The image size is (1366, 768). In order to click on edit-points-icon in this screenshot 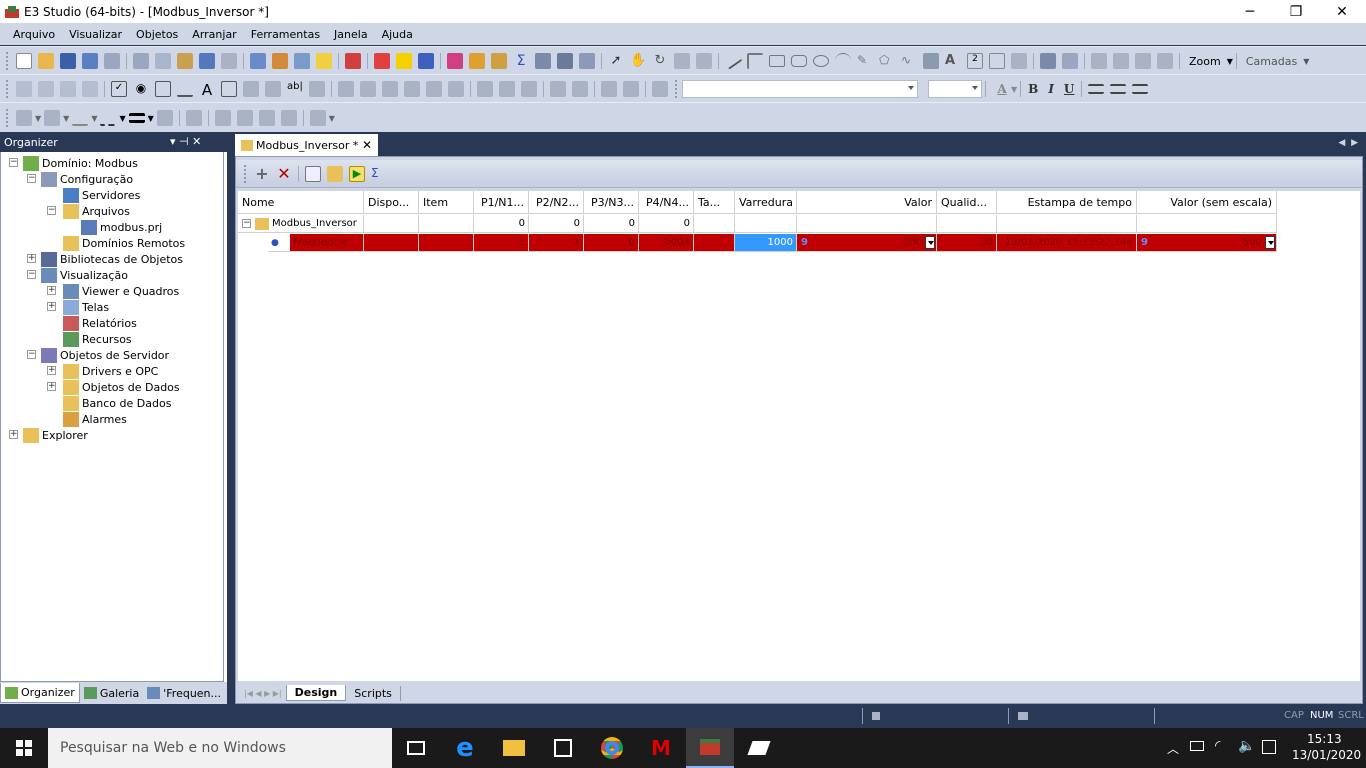, I will do `click(704, 61)`.